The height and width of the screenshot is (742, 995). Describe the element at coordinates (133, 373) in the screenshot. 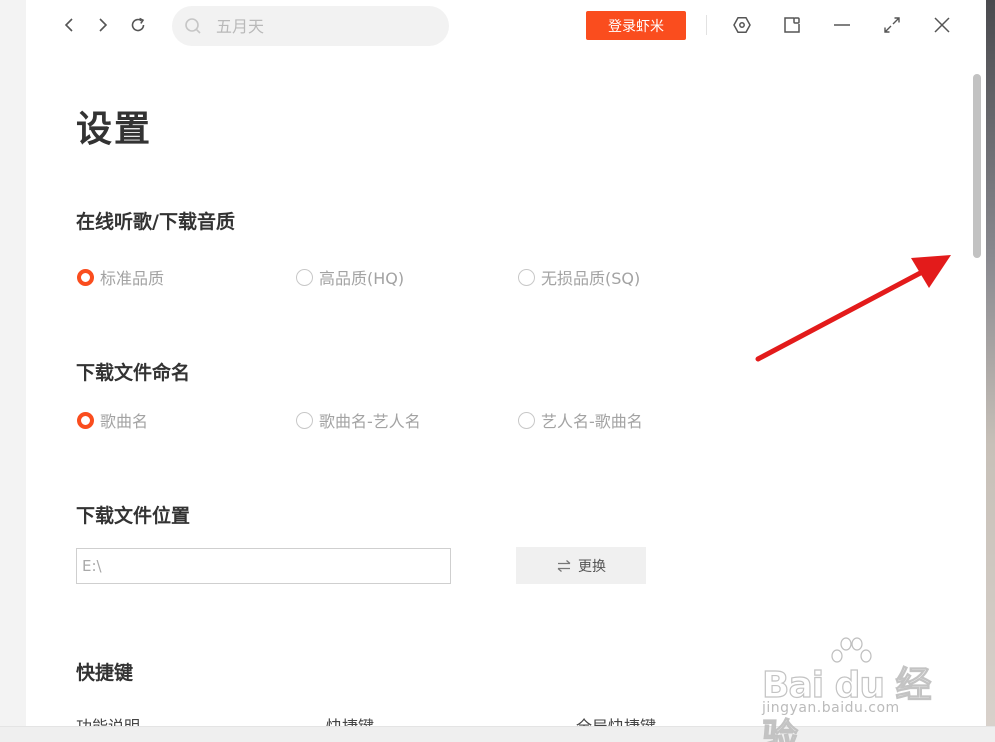

I see `naming-section-title: 下载文件命名` at that location.